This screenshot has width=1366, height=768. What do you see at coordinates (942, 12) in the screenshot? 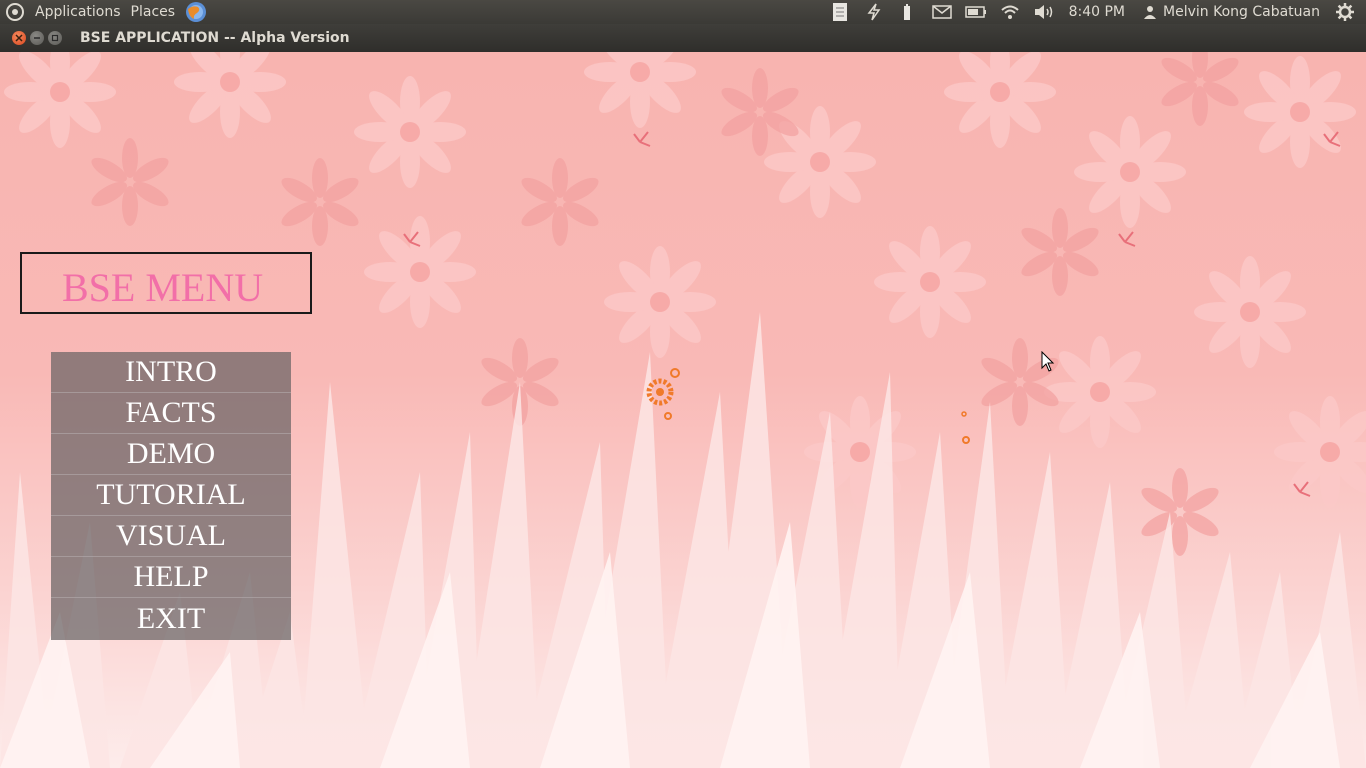
I see `mail-icon` at bounding box center [942, 12].